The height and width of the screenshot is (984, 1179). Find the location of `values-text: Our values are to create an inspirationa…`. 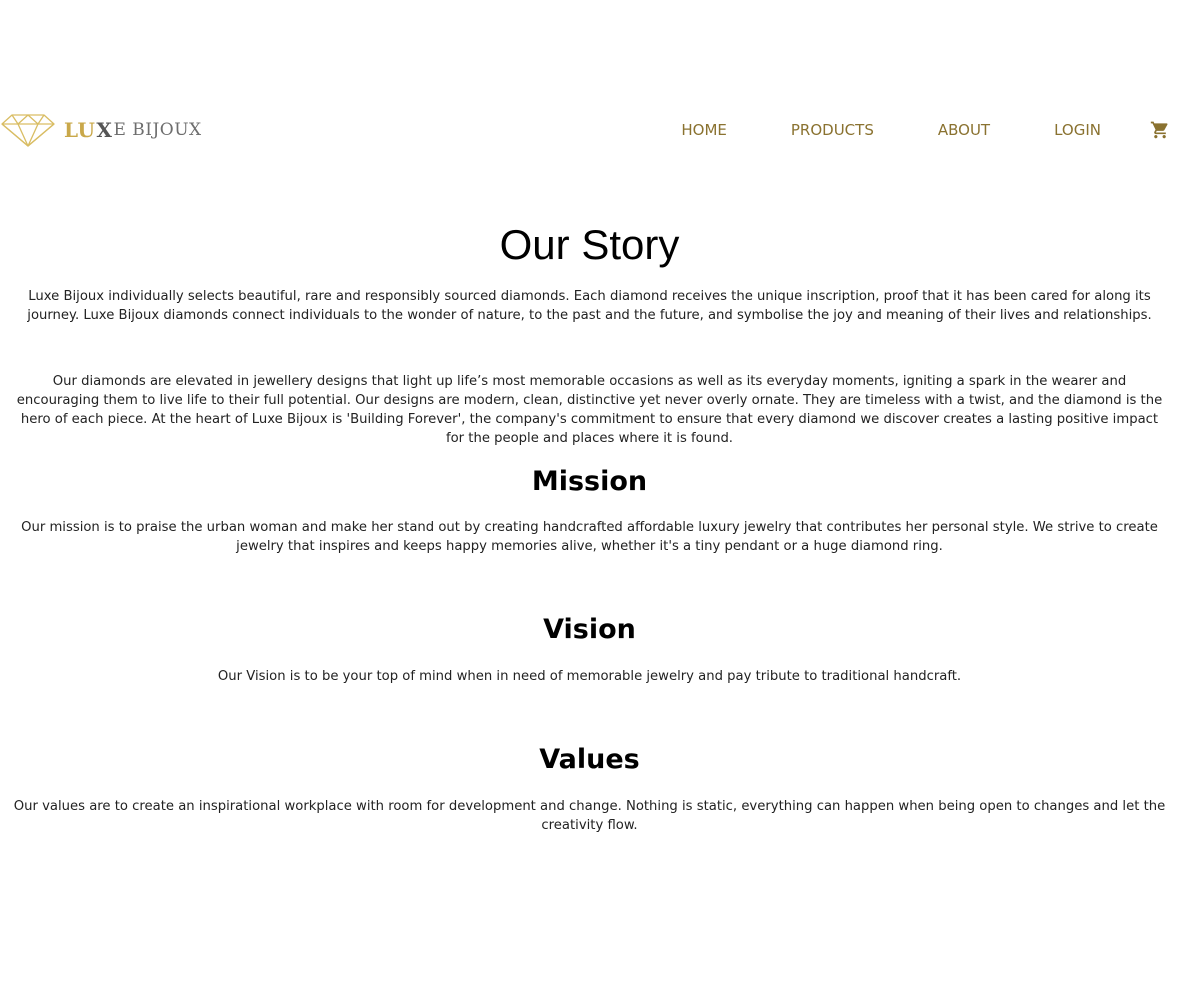

values-text: Our values are to create an inspirationa… is located at coordinates (589, 816).